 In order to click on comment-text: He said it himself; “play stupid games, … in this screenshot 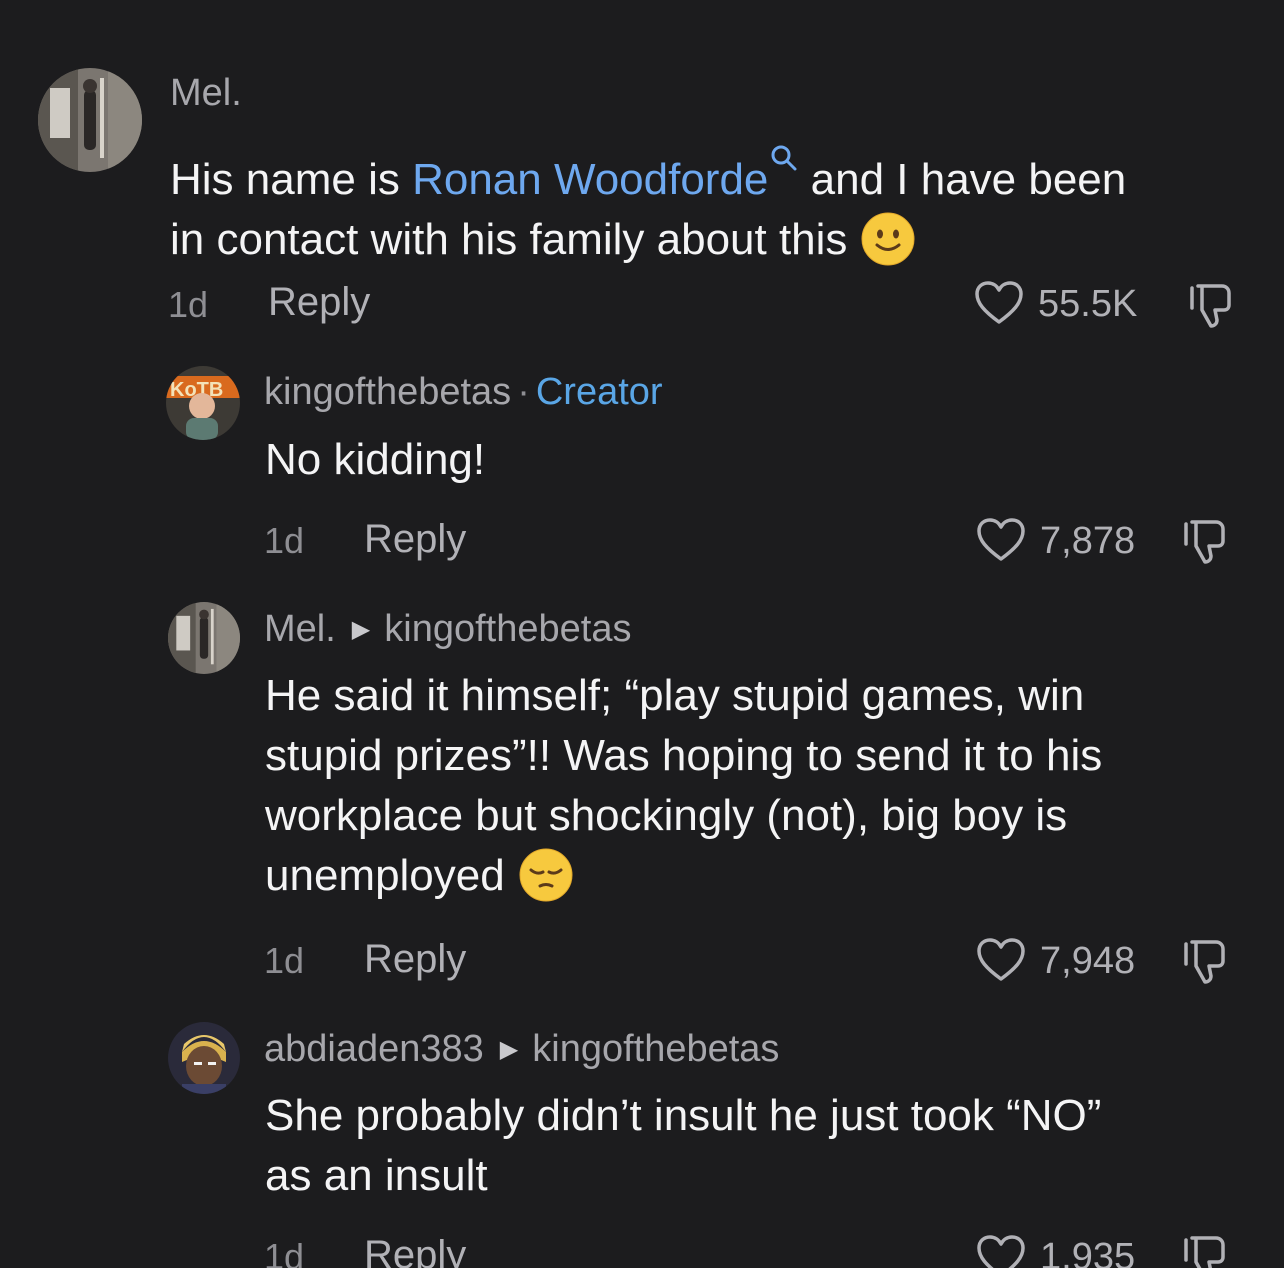, I will do `click(765, 786)`.